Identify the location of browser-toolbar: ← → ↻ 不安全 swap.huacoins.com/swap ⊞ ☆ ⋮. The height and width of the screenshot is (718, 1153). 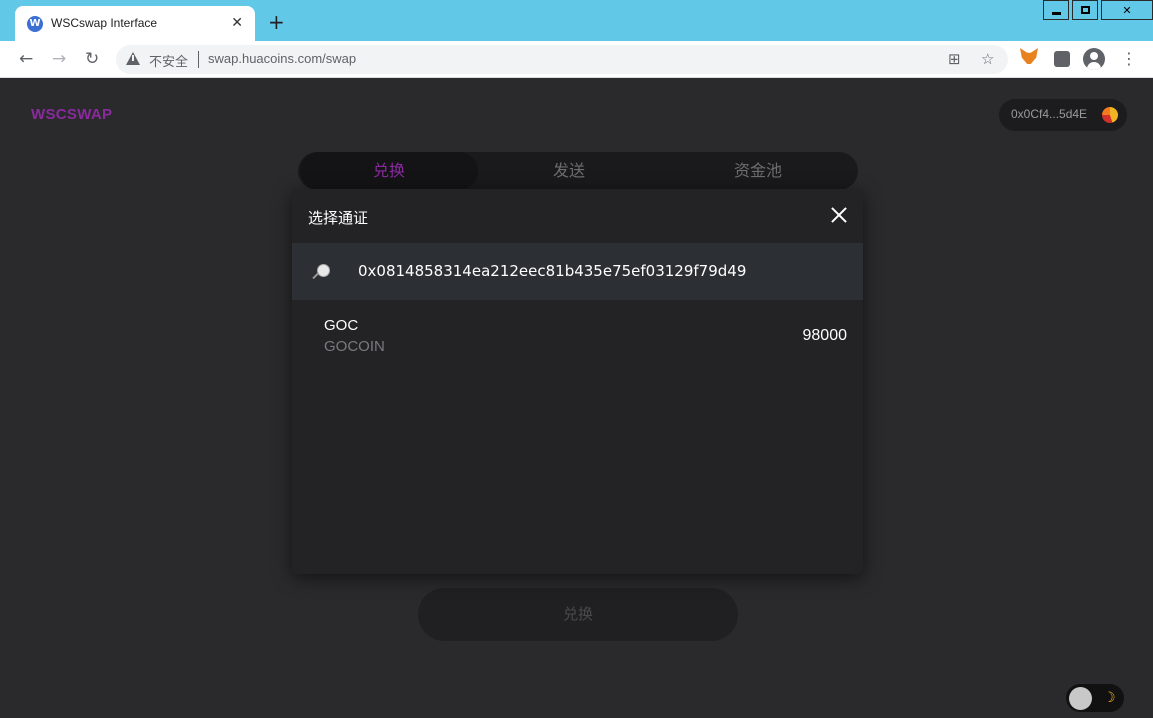
(576, 59).